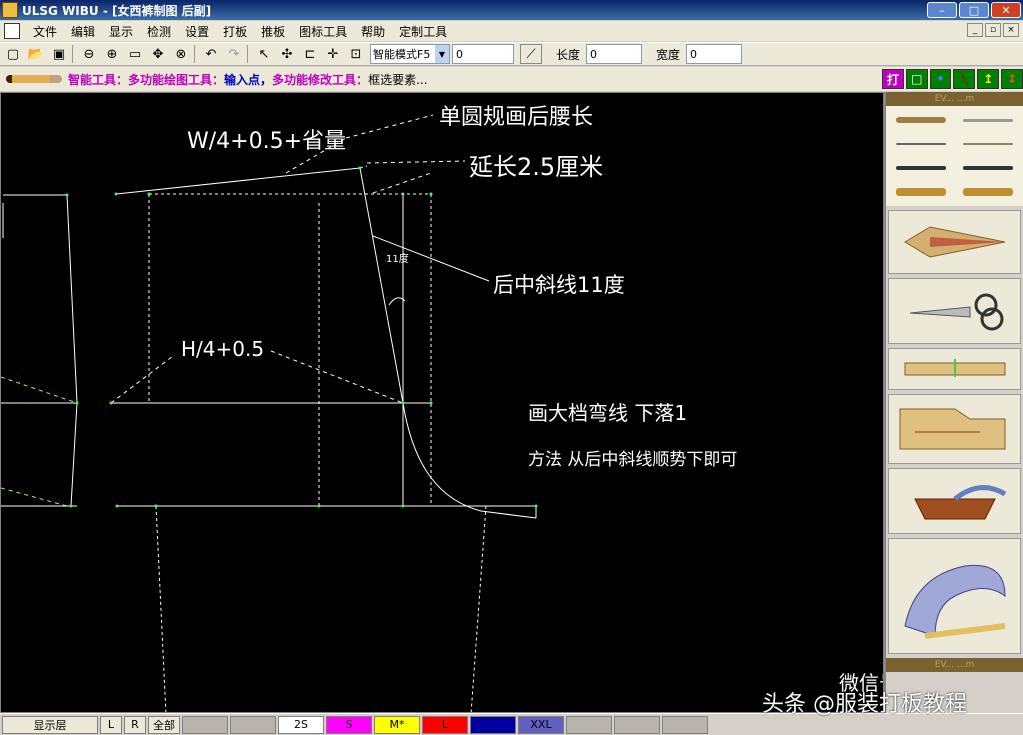  Describe the element at coordinates (264, 54) in the screenshot. I see `select-delete-icon: ↖` at that location.